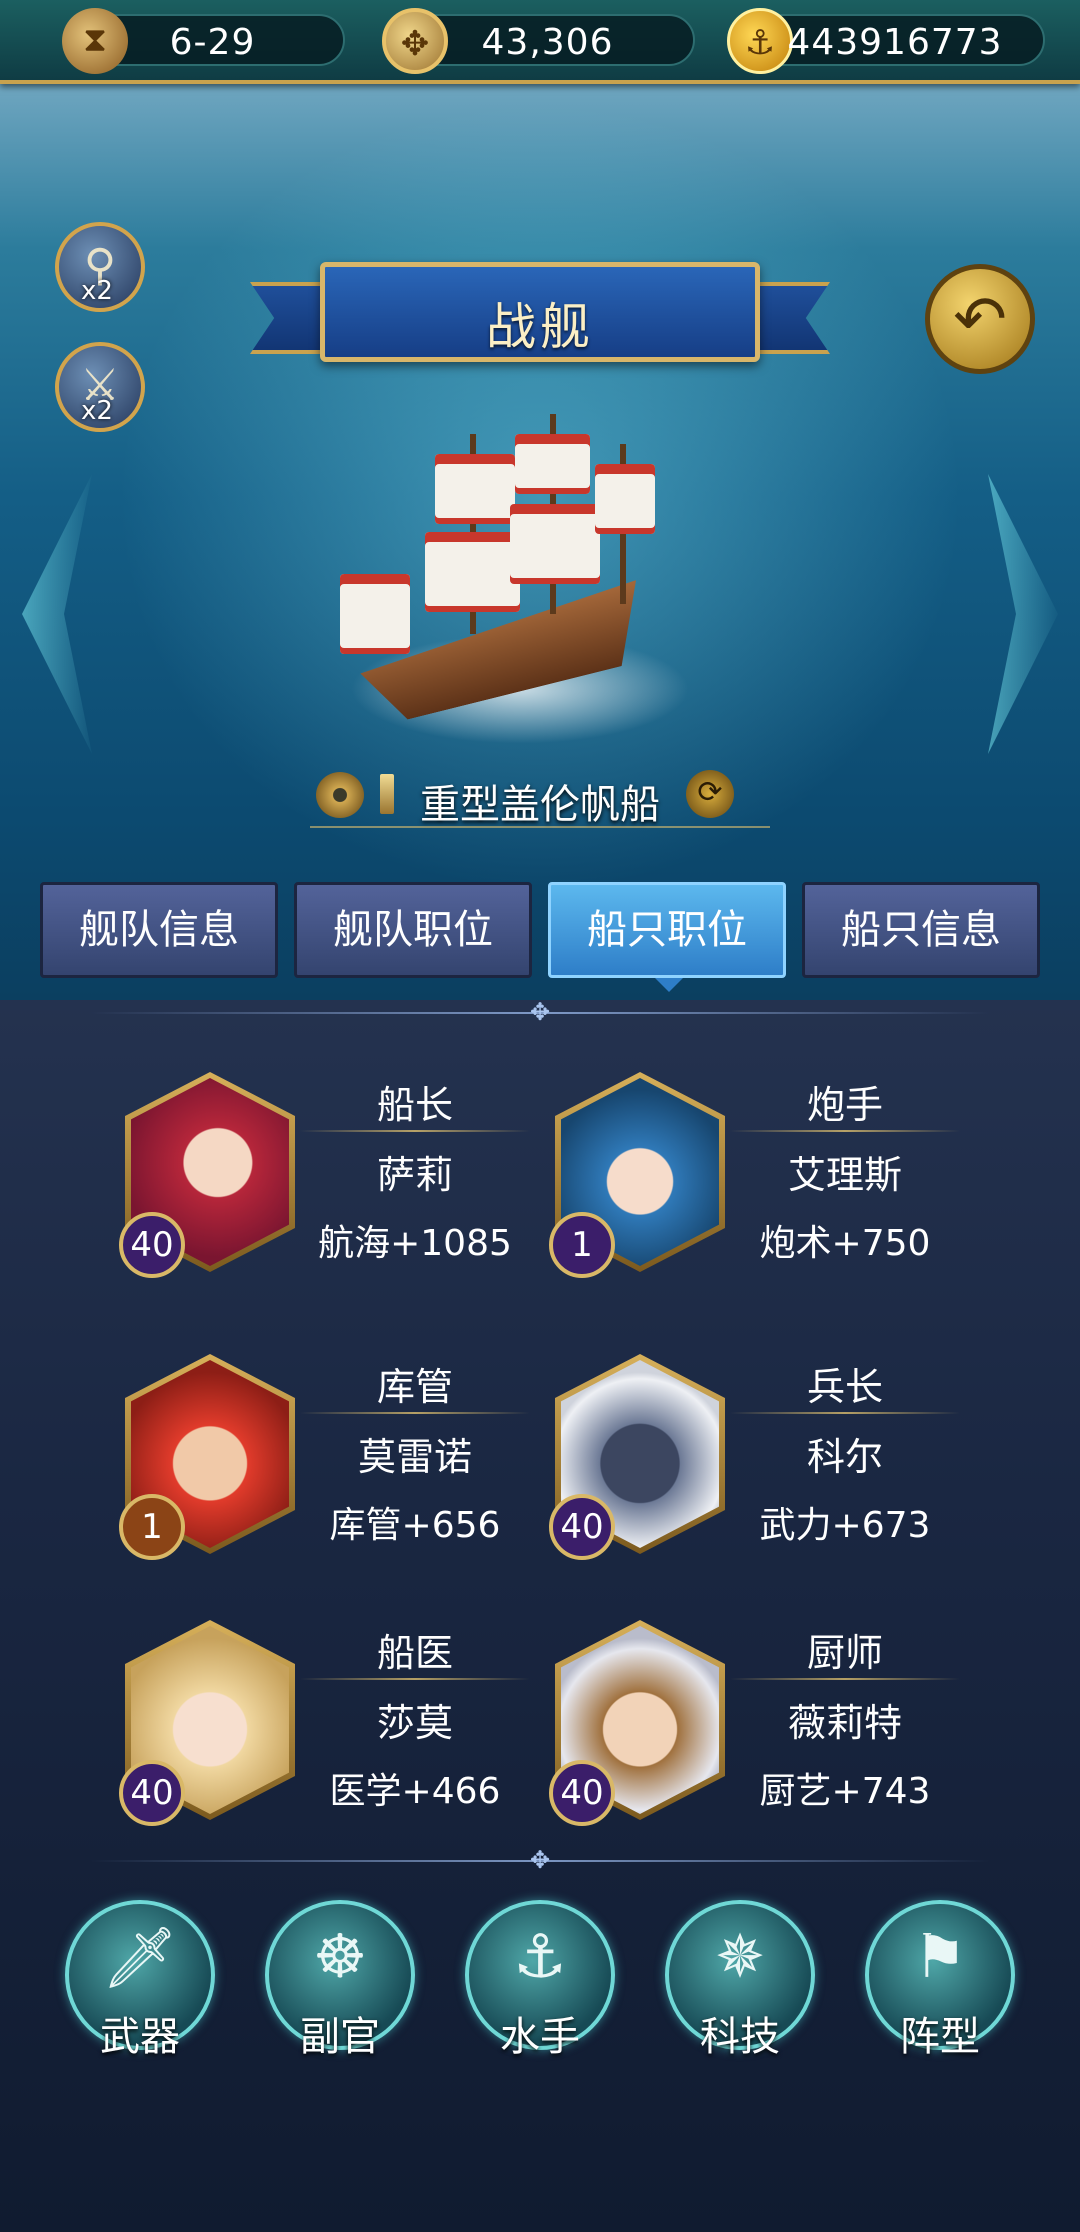 This screenshot has width=1080, height=2232. Describe the element at coordinates (1023, 614) in the screenshot. I see `next-ship-arrow` at that location.